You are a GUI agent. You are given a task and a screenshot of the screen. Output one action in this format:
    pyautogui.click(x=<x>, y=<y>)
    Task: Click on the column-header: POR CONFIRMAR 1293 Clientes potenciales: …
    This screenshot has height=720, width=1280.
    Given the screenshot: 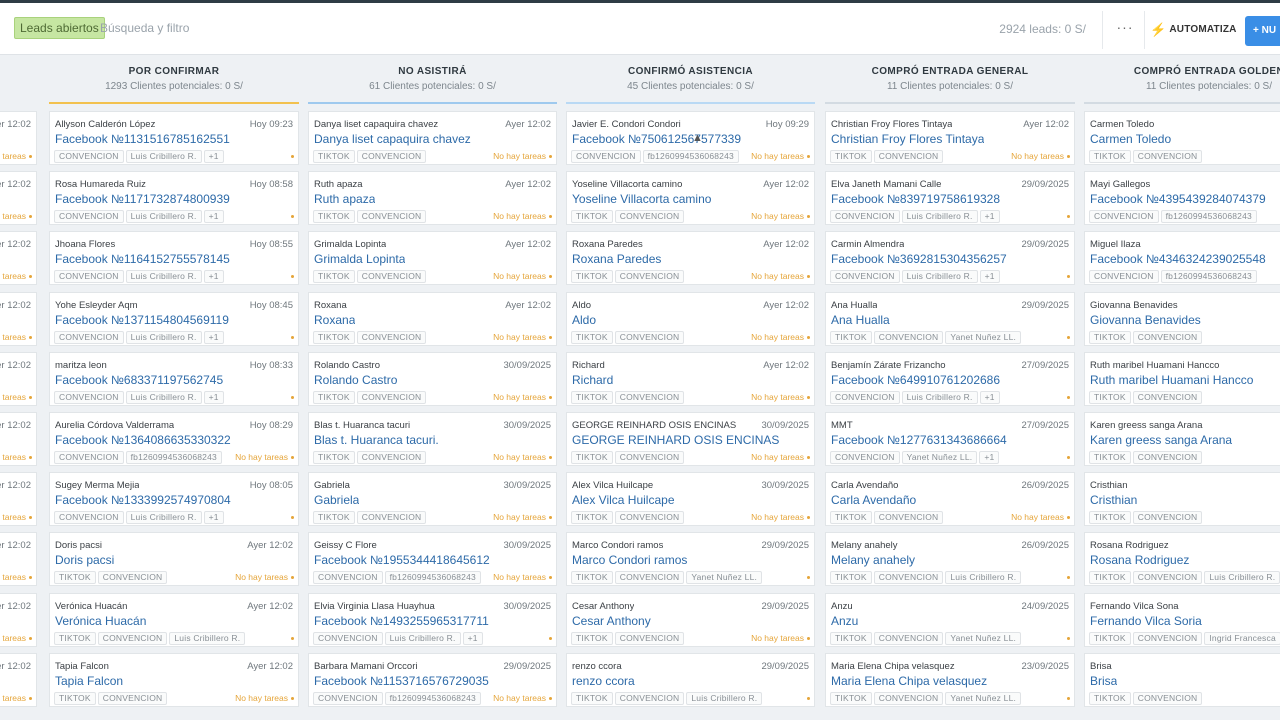 What is the action you would take?
    pyautogui.click(x=174, y=84)
    